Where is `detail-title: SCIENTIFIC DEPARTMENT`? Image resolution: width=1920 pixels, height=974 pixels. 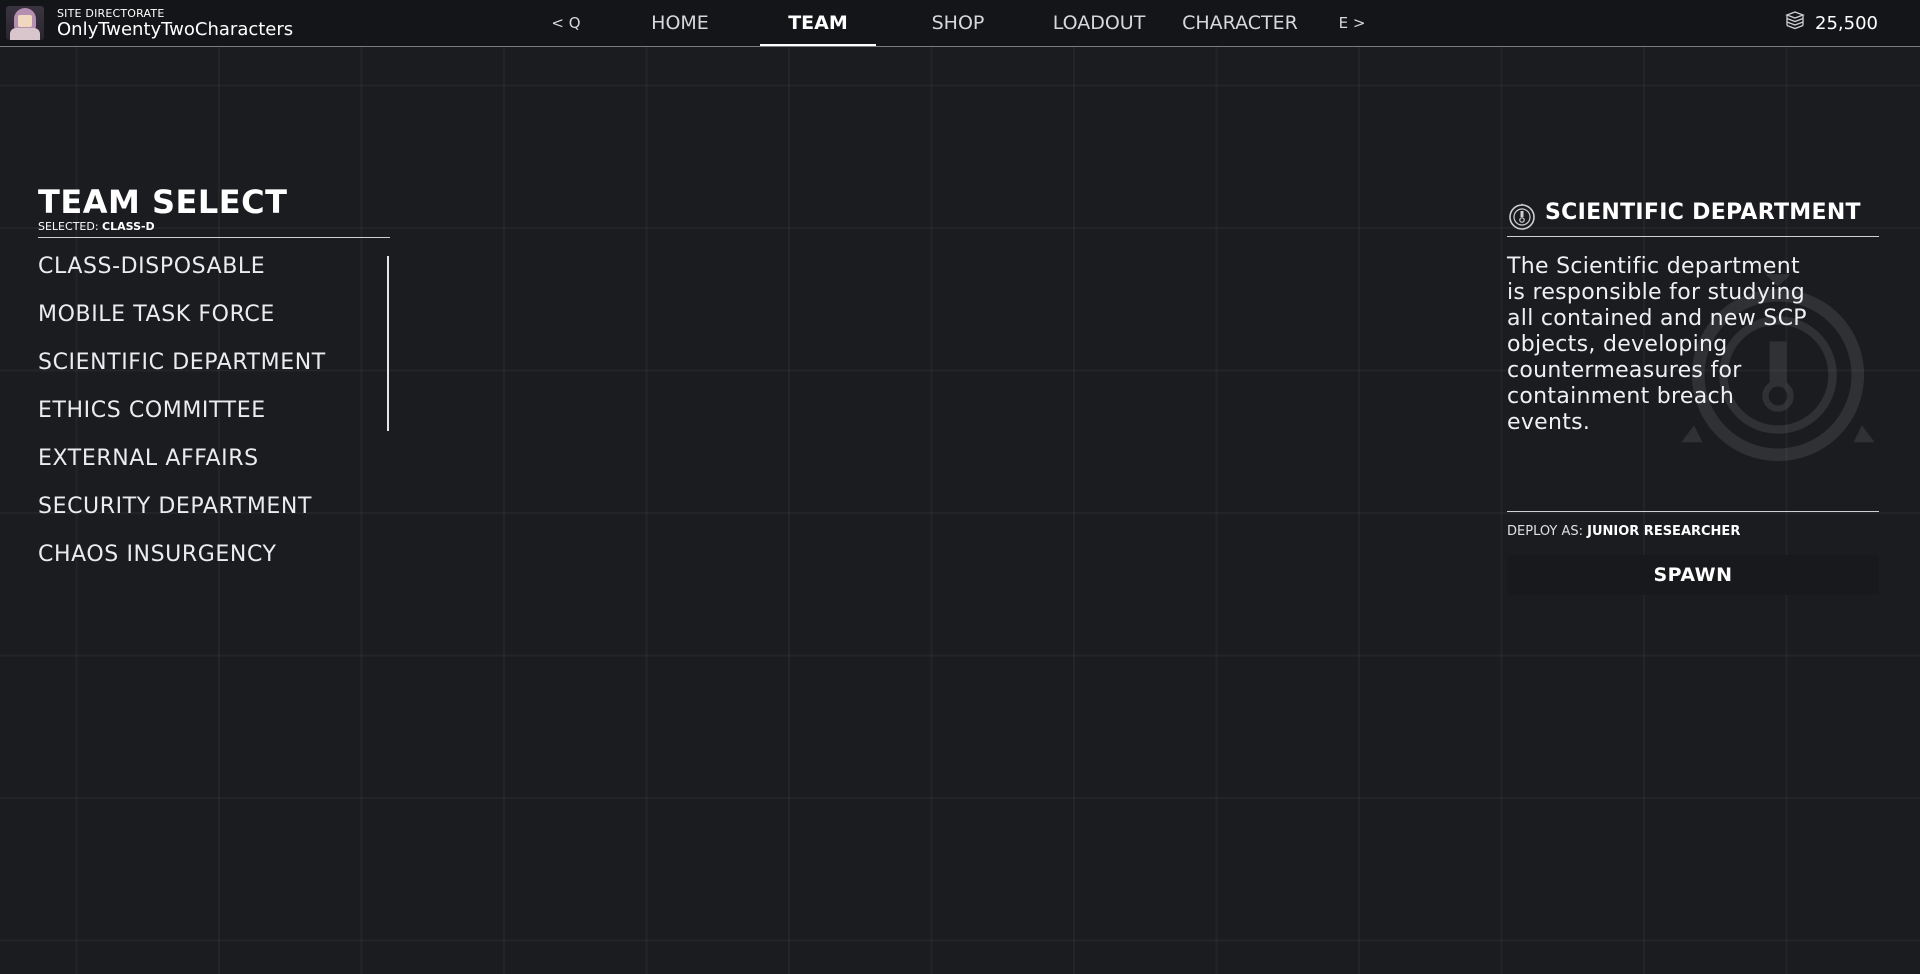 detail-title: SCIENTIFIC DEPARTMENT is located at coordinates (1703, 212).